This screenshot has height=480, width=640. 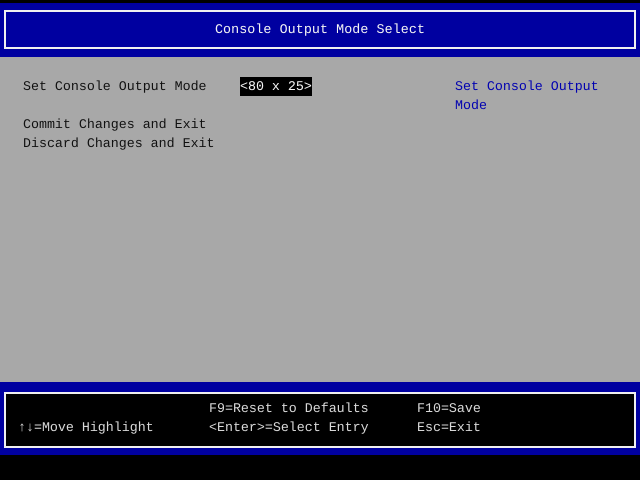 I want to click on key-hint: ↑↓=Move Highlight, so click(x=86, y=428).